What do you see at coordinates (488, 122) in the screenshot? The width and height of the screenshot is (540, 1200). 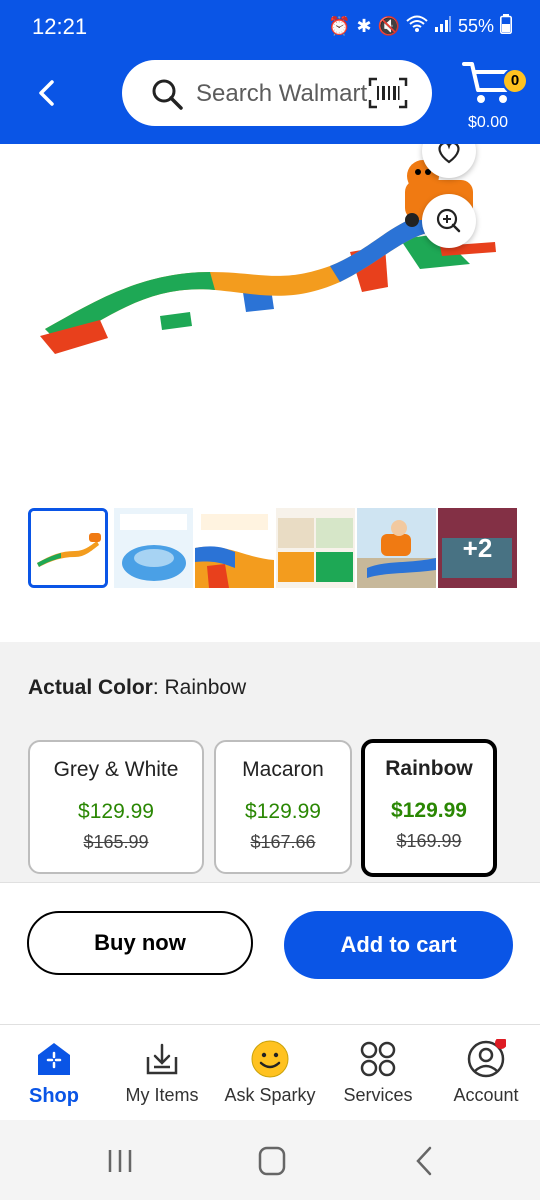 I see `cart-amount: $0.00` at bounding box center [488, 122].